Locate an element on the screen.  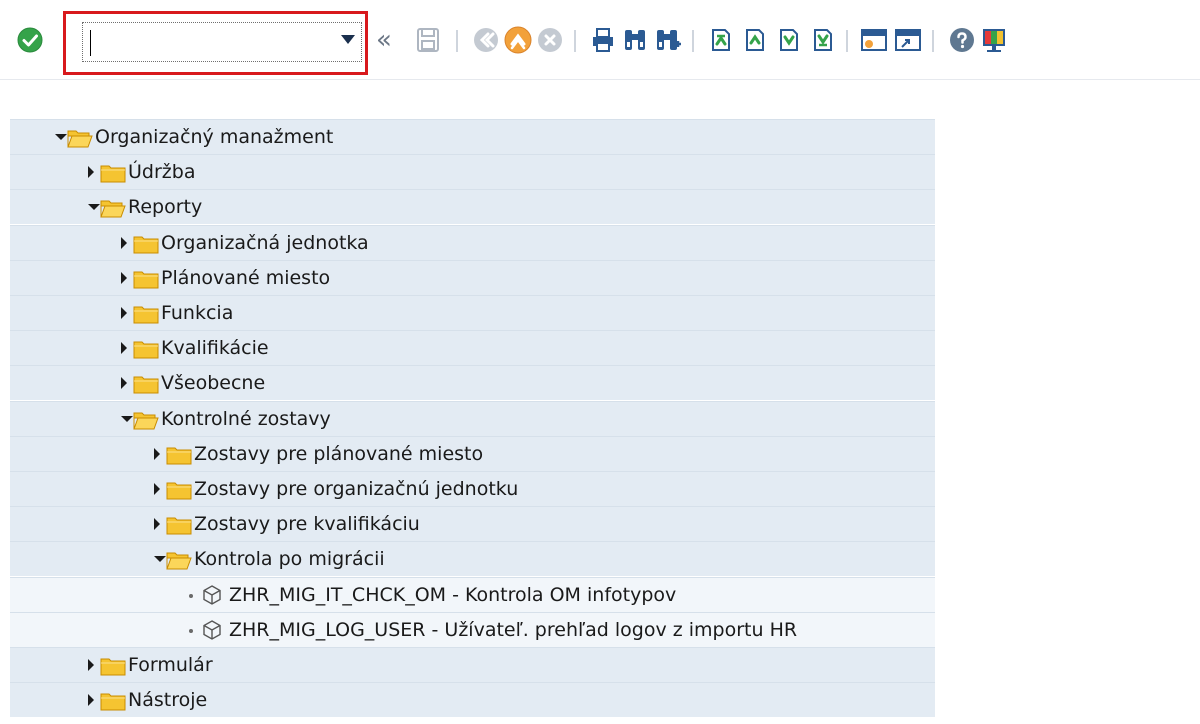
tree-node-label: Kontrolné zostavy is located at coordinates (246, 419).